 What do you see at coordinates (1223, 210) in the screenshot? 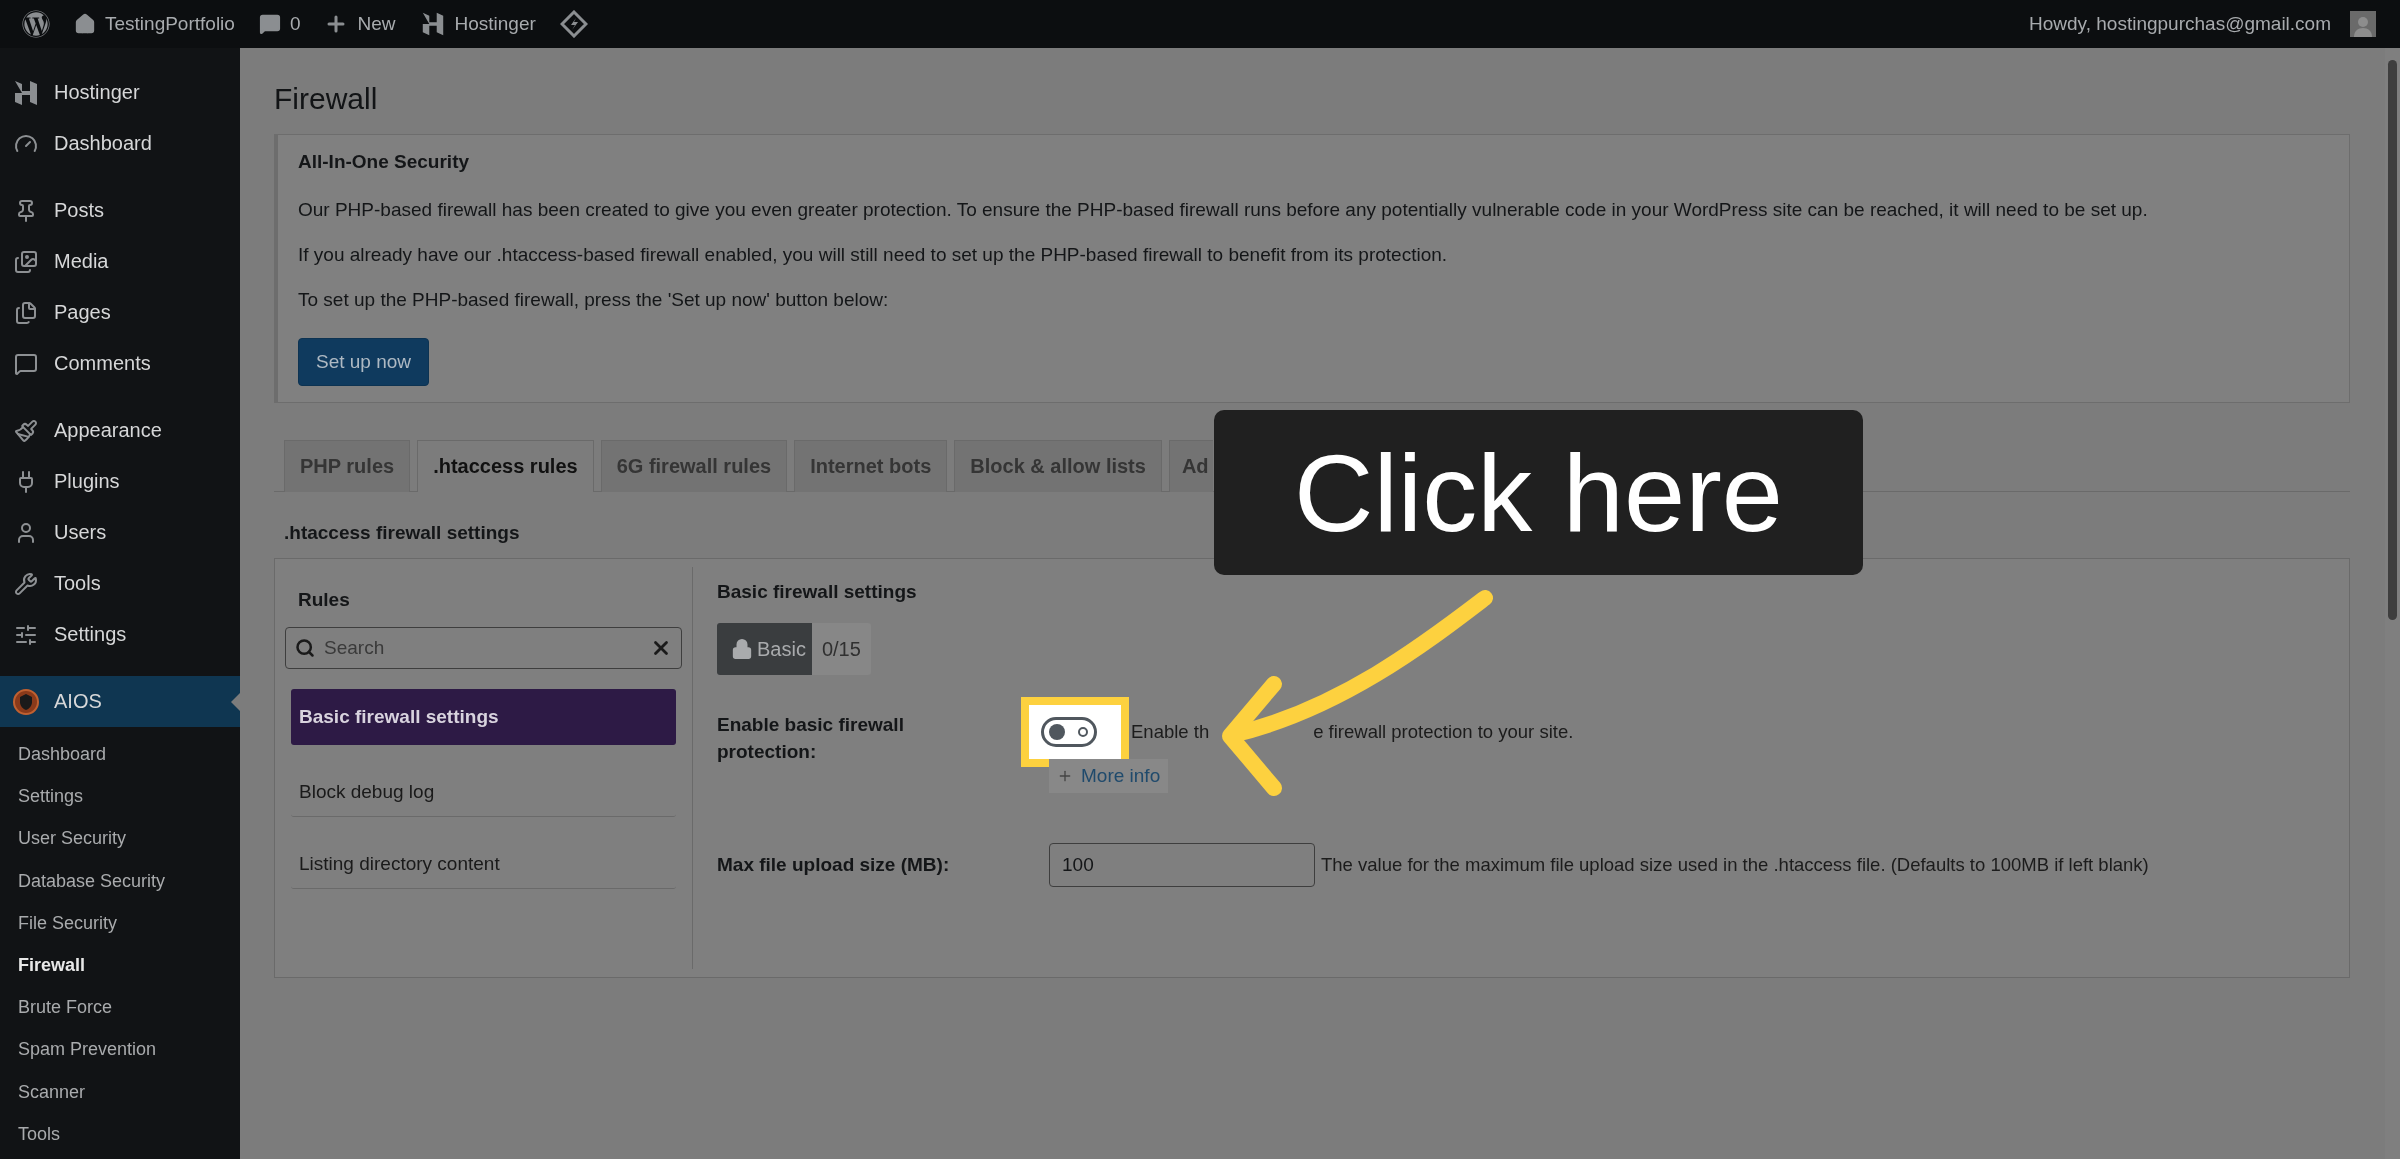
I see `notice-text: Our PHP-based firewall has been created to give you even greater protection. To ensure the PHP-based firewall runs before any potentially vulnerable code in your WordPress site can be reached, it will need to be set up.` at bounding box center [1223, 210].